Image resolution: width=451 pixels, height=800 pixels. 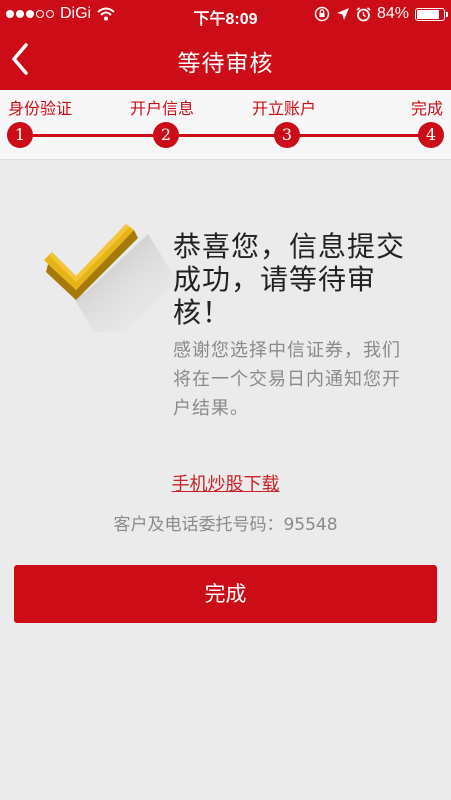 I want to click on mobile-trading-download-link: 手机炒股下载, so click(x=225, y=483).